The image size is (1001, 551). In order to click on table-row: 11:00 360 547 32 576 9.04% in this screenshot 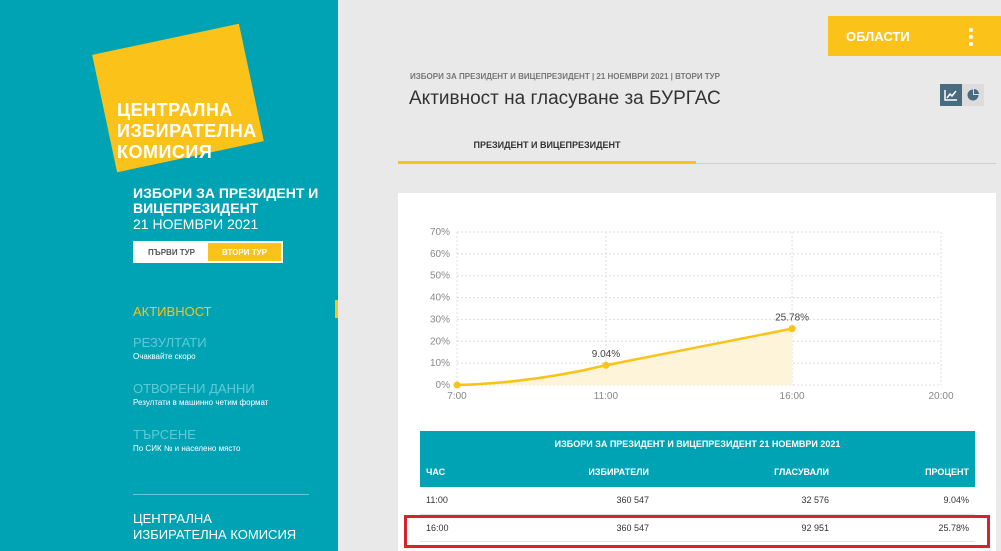, I will do `click(697, 501)`.